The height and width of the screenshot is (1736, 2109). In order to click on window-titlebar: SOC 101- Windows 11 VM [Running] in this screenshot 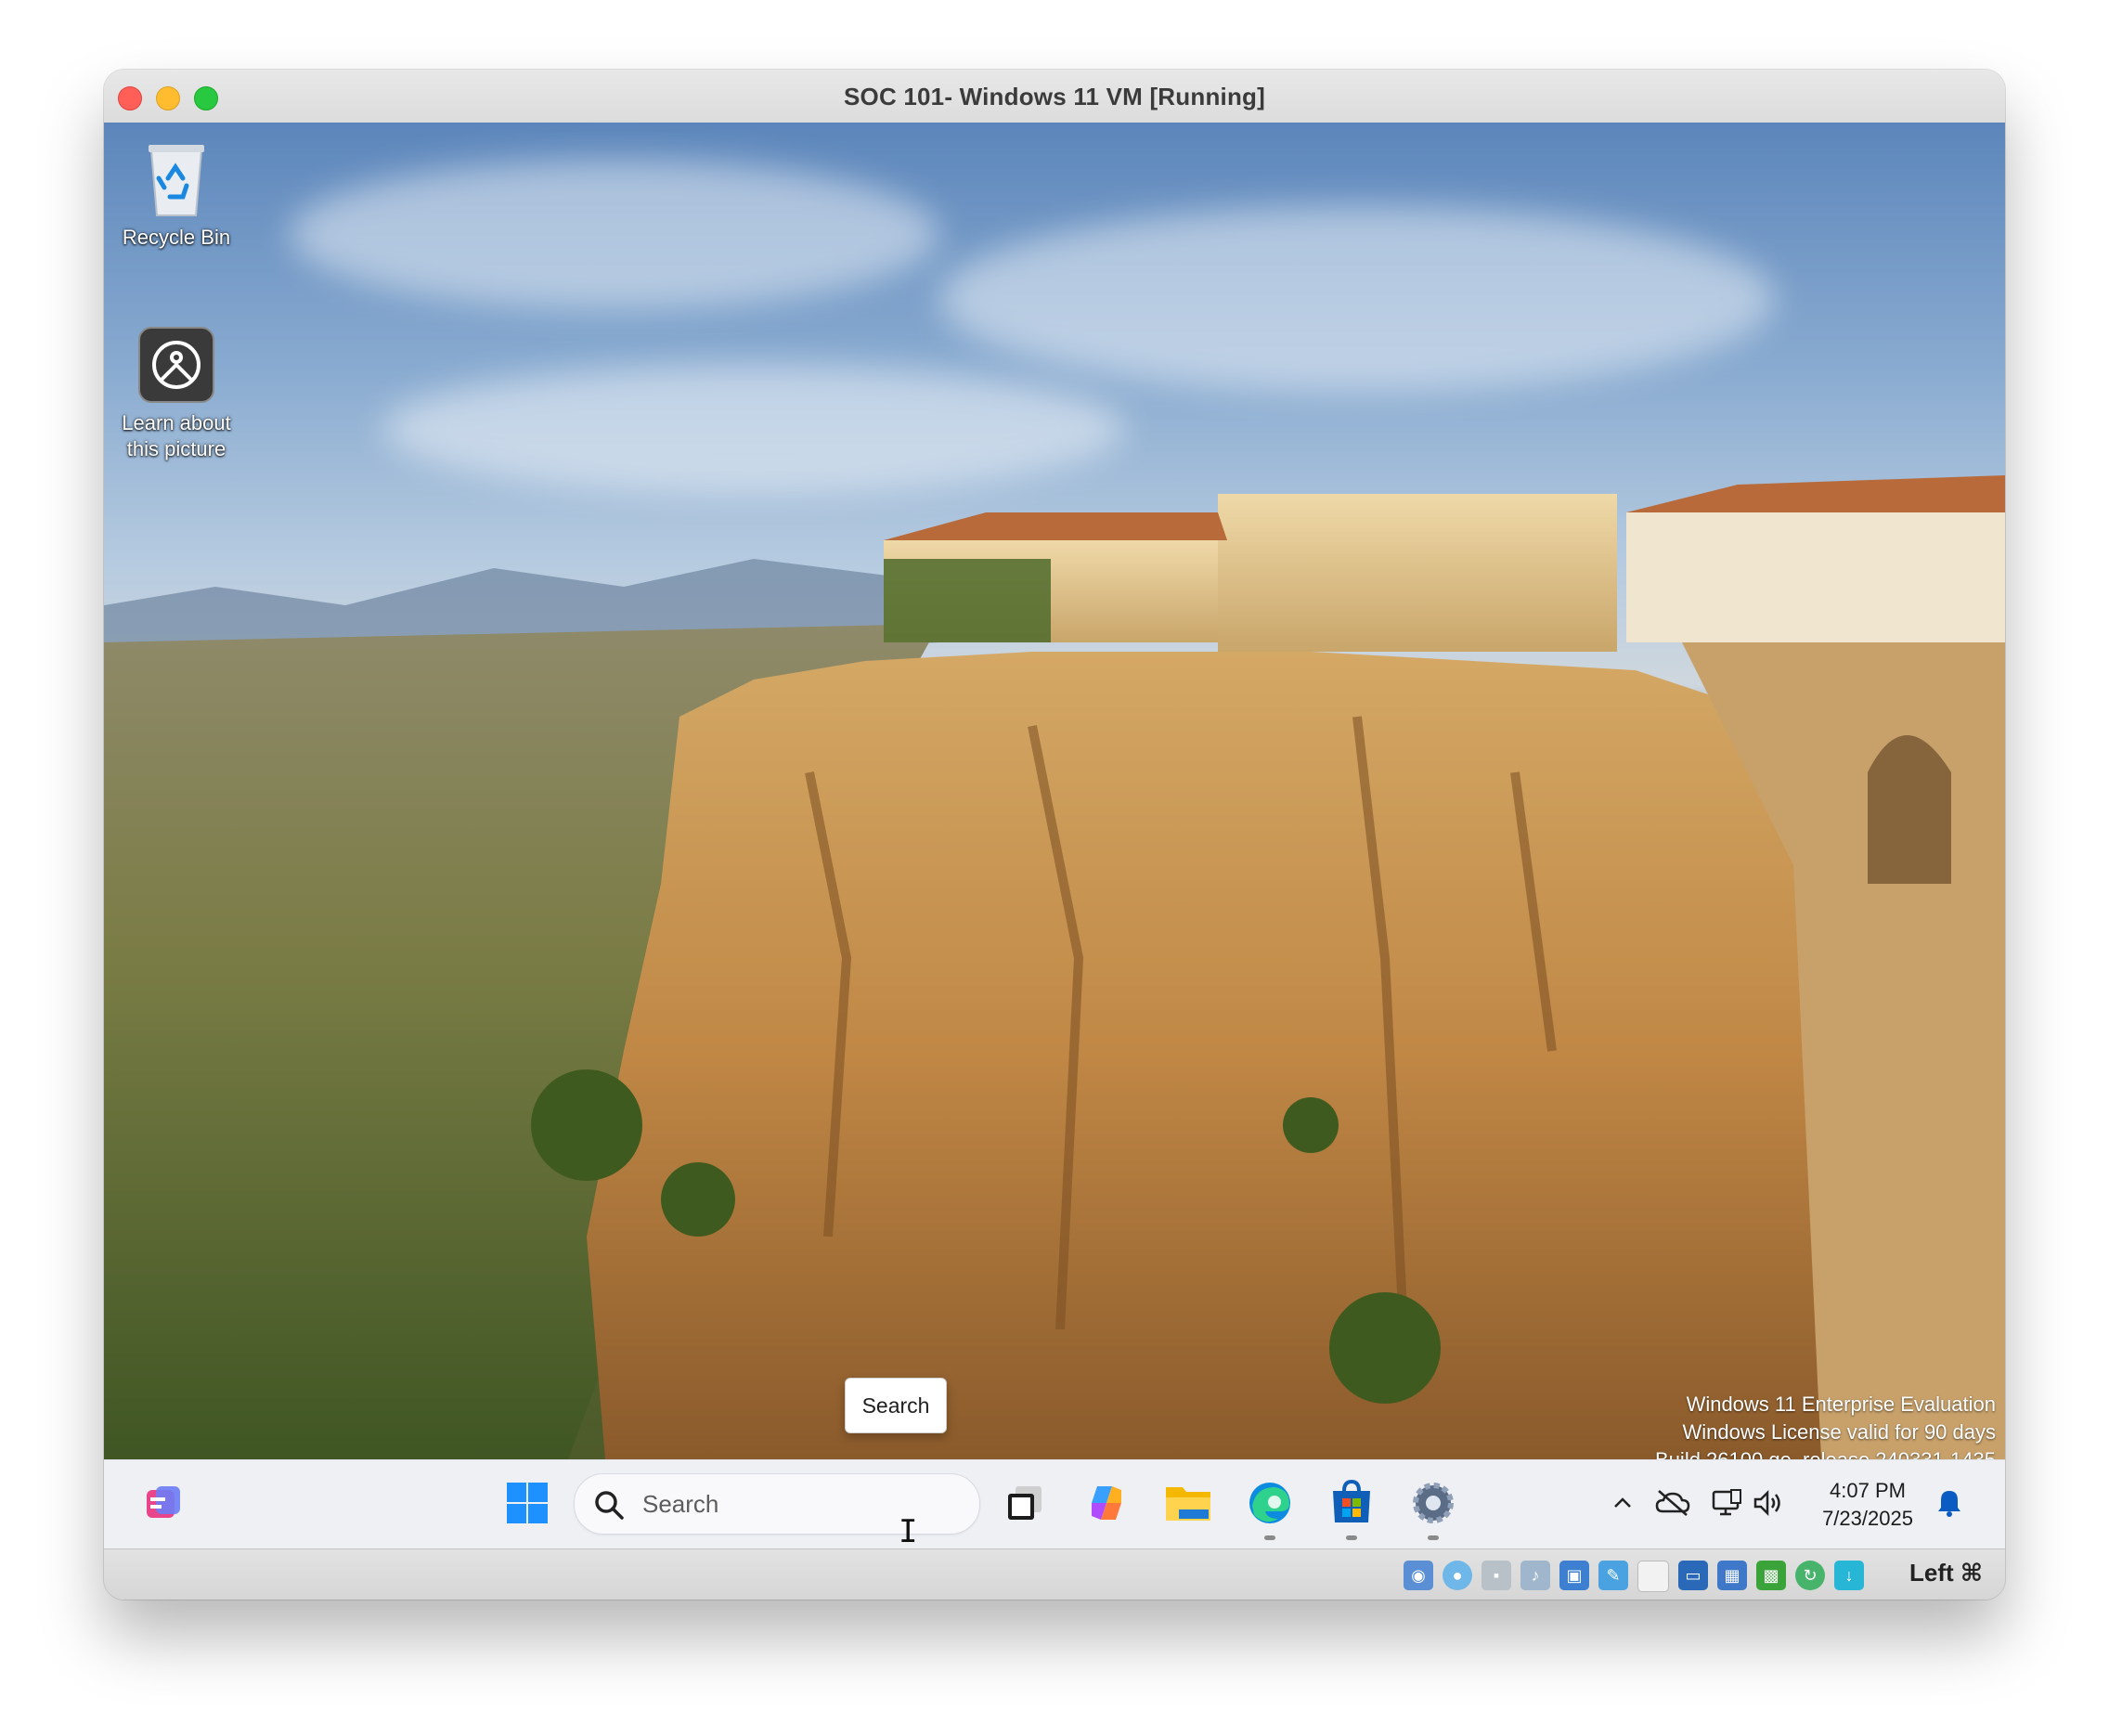, I will do `click(1054, 96)`.